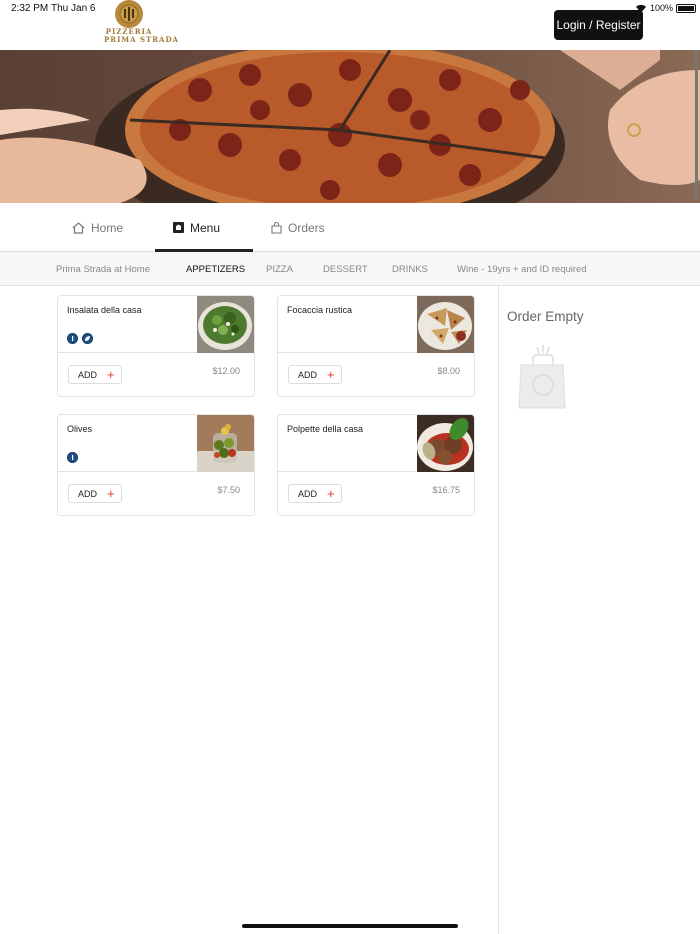  I want to click on category-dessert: DESSERT, so click(345, 269).